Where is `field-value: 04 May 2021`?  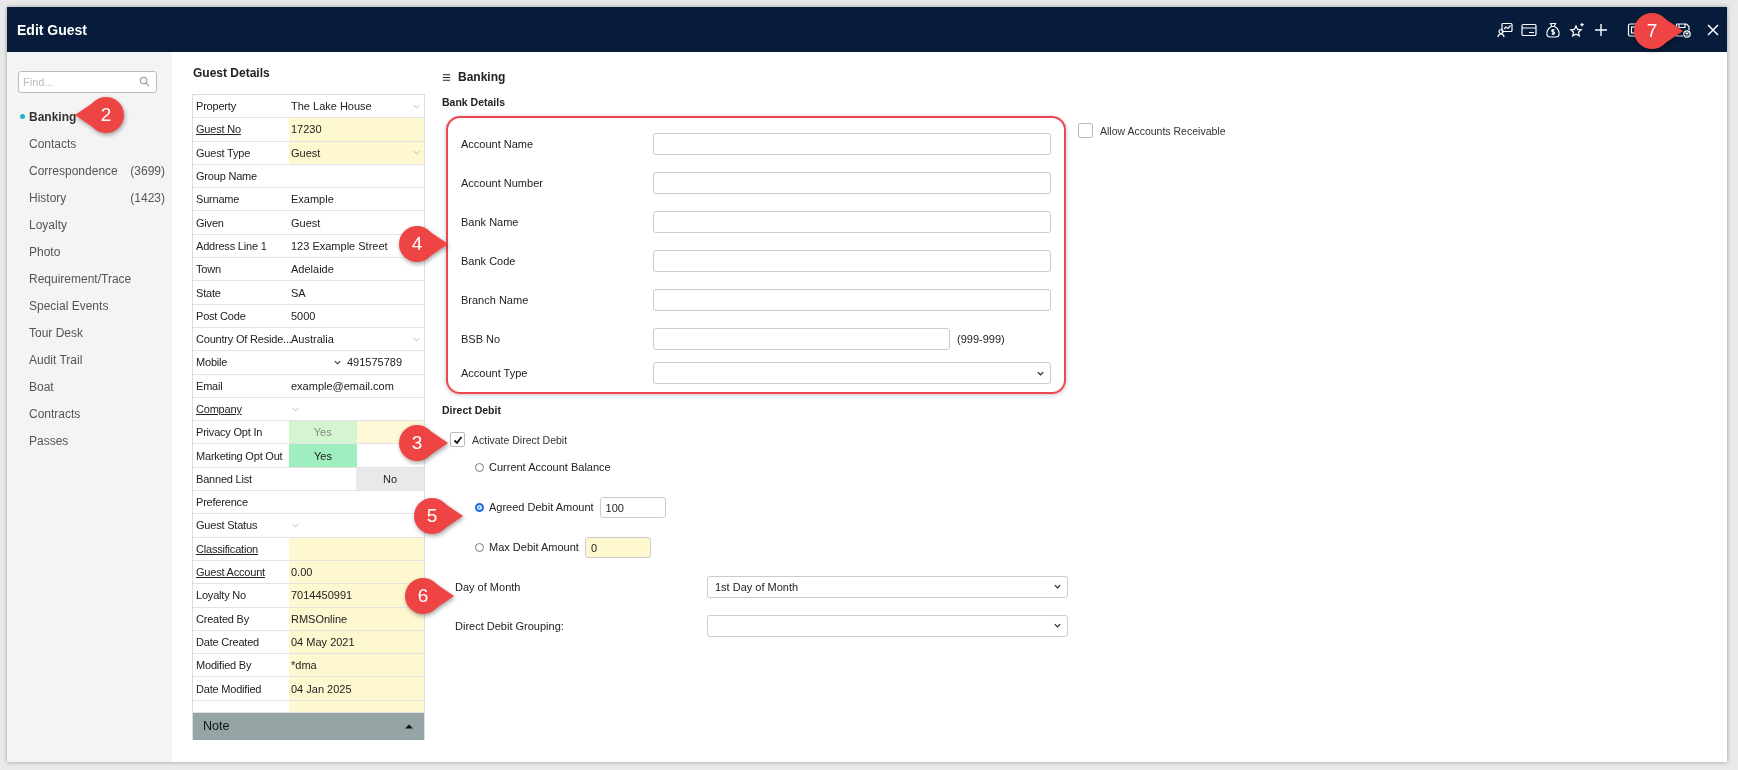 field-value: 04 May 2021 is located at coordinates (323, 641).